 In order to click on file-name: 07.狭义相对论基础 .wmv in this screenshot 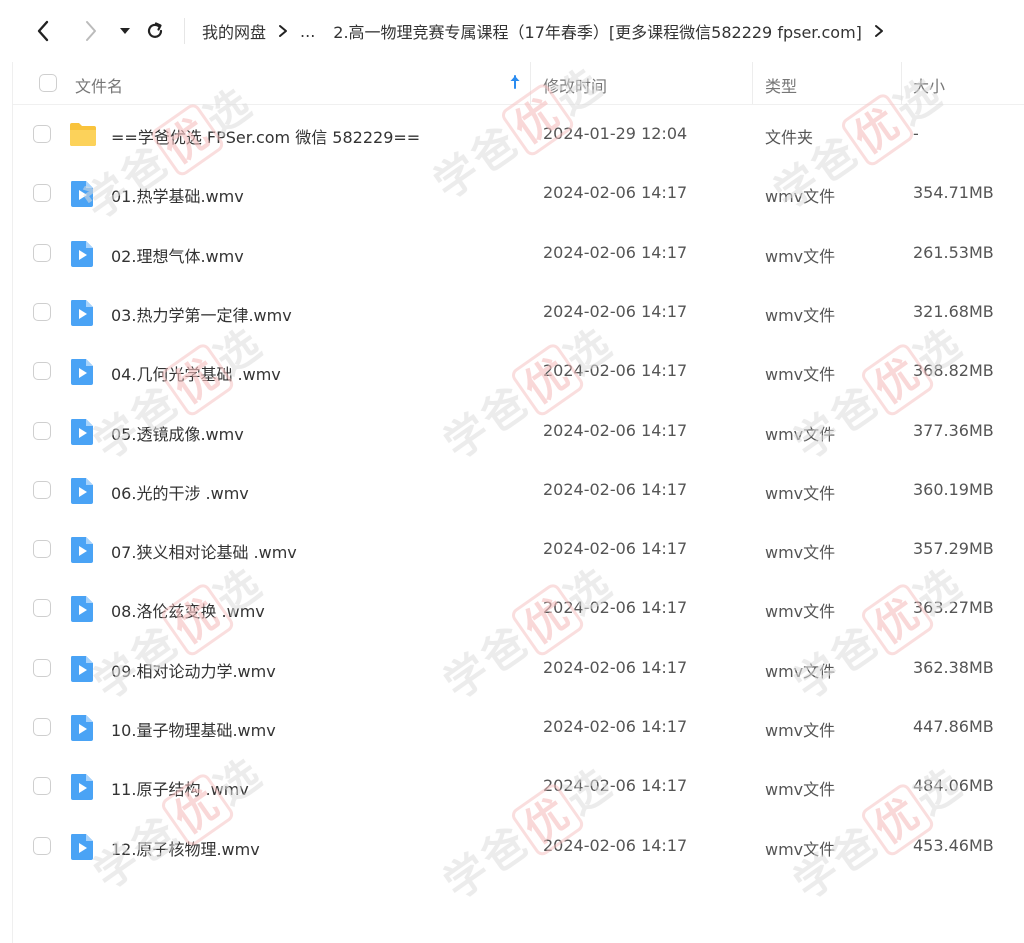, I will do `click(204, 553)`.